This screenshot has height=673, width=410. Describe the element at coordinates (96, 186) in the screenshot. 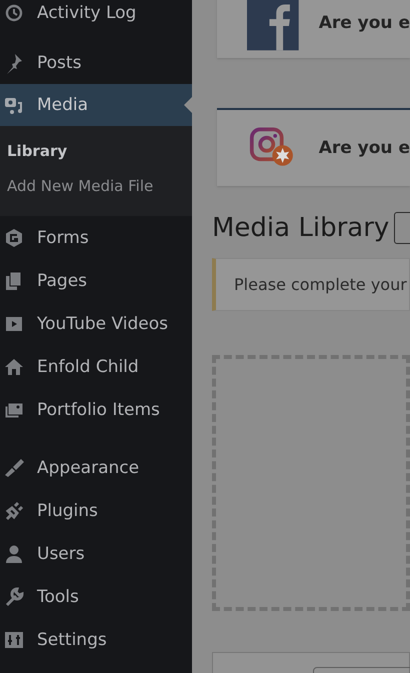

I see `submenu-item: Add New Media File` at that location.